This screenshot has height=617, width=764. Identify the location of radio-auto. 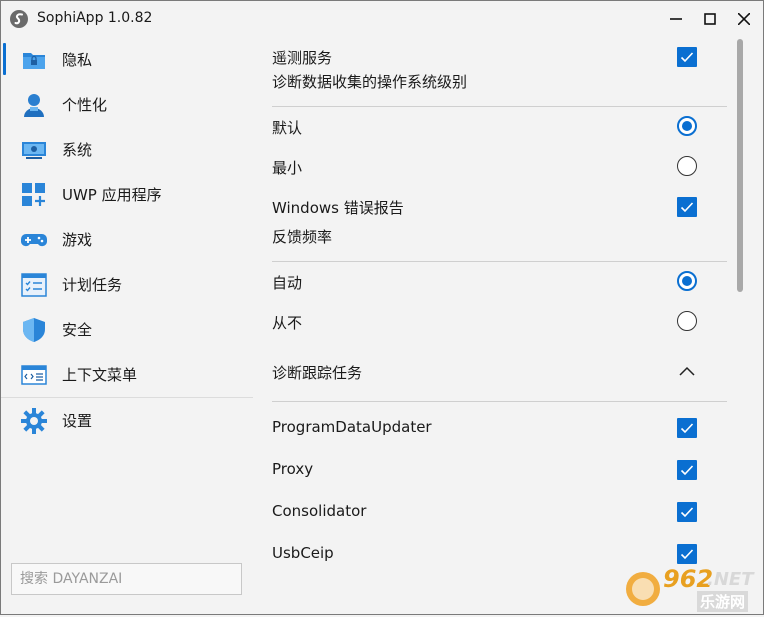
(687, 281).